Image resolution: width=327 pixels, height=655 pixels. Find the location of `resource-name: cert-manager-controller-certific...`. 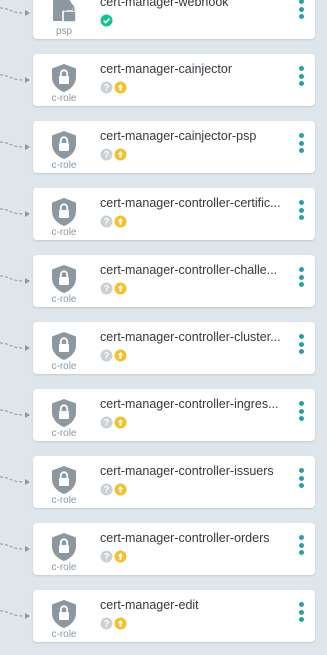

resource-name: cert-manager-controller-certific... is located at coordinates (190, 203).